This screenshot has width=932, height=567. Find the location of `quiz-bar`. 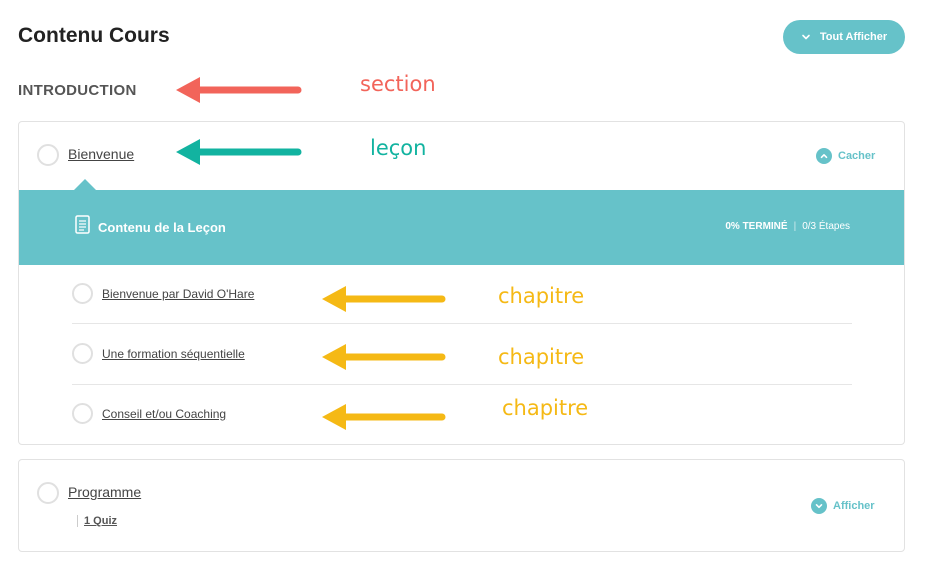

quiz-bar is located at coordinates (77, 521).